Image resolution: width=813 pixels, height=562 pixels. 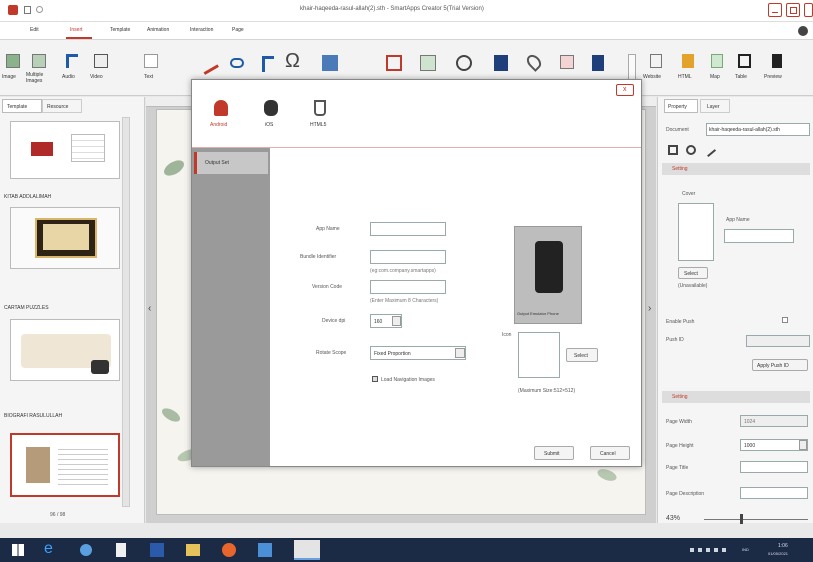 What do you see at coordinates (375, 379) in the screenshot?
I see `nav-images-checkbox` at bounding box center [375, 379].